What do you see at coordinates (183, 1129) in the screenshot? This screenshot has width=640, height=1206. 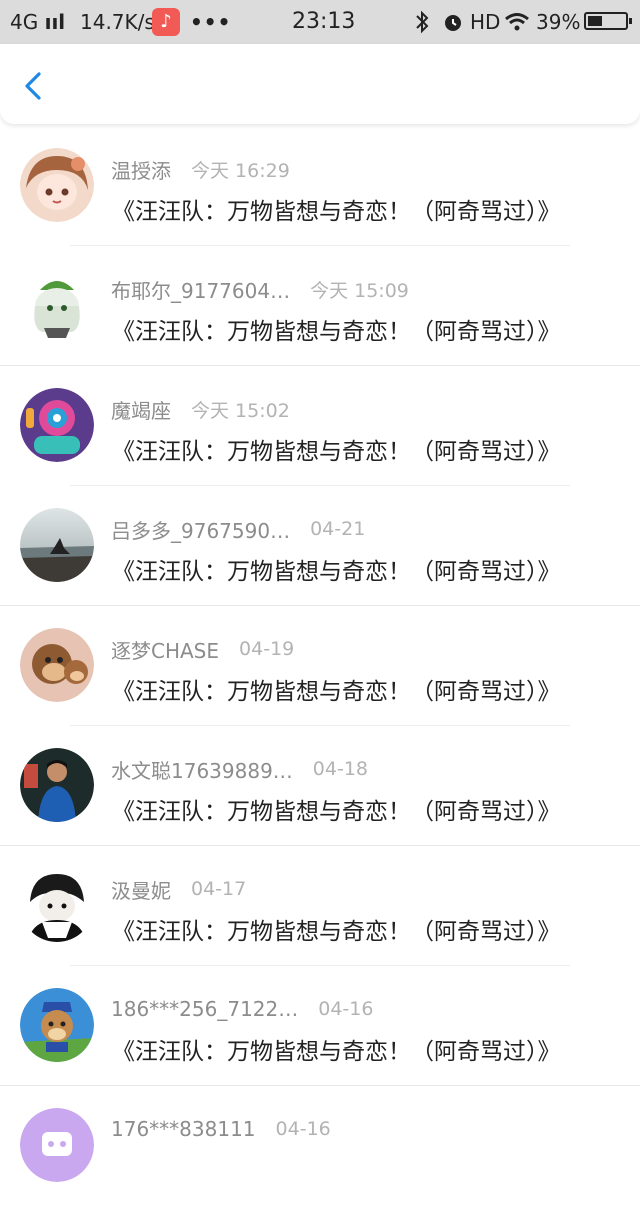 I see `user-name: 176***838111` at bounding box center [183, 1129].